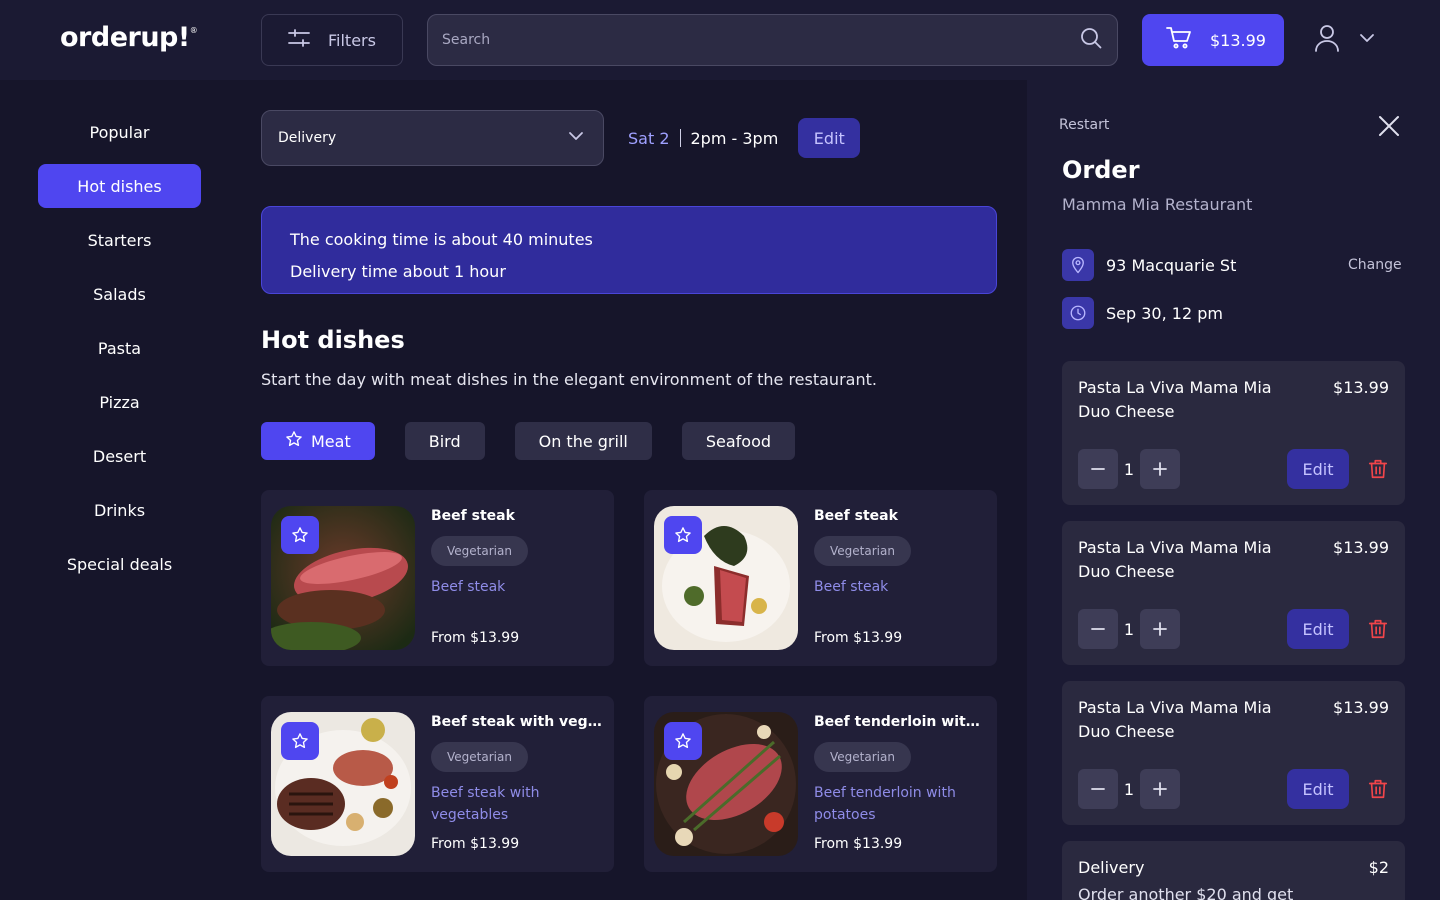  What do you see at coordinates (1378, 867) in the screenshot?
I see `delivery-fee-price: $2` at bounding box center [1378, 867].